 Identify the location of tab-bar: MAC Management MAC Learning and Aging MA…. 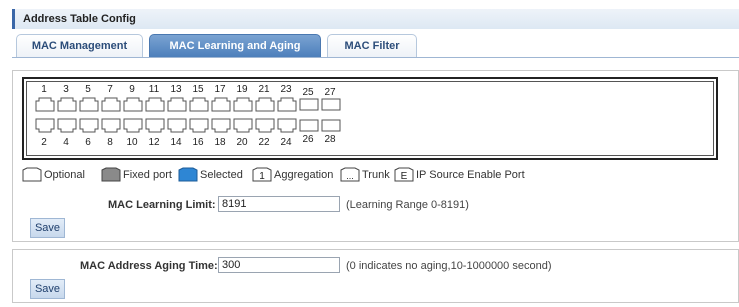
(375, 44).